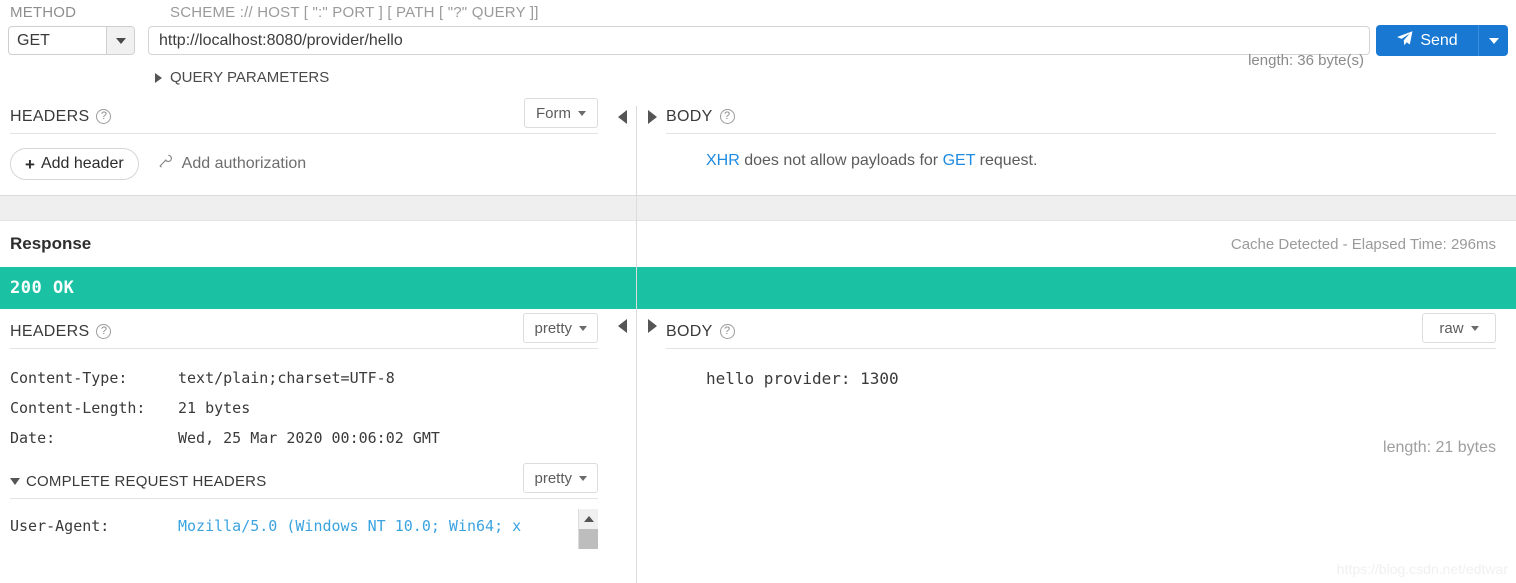 Image resolution: width=1516 pixels, height=583 pixels. Describe the element at coordinates (1081, 331) in the screenshot. I see `response-body-header: BODY ? raw` at that location.